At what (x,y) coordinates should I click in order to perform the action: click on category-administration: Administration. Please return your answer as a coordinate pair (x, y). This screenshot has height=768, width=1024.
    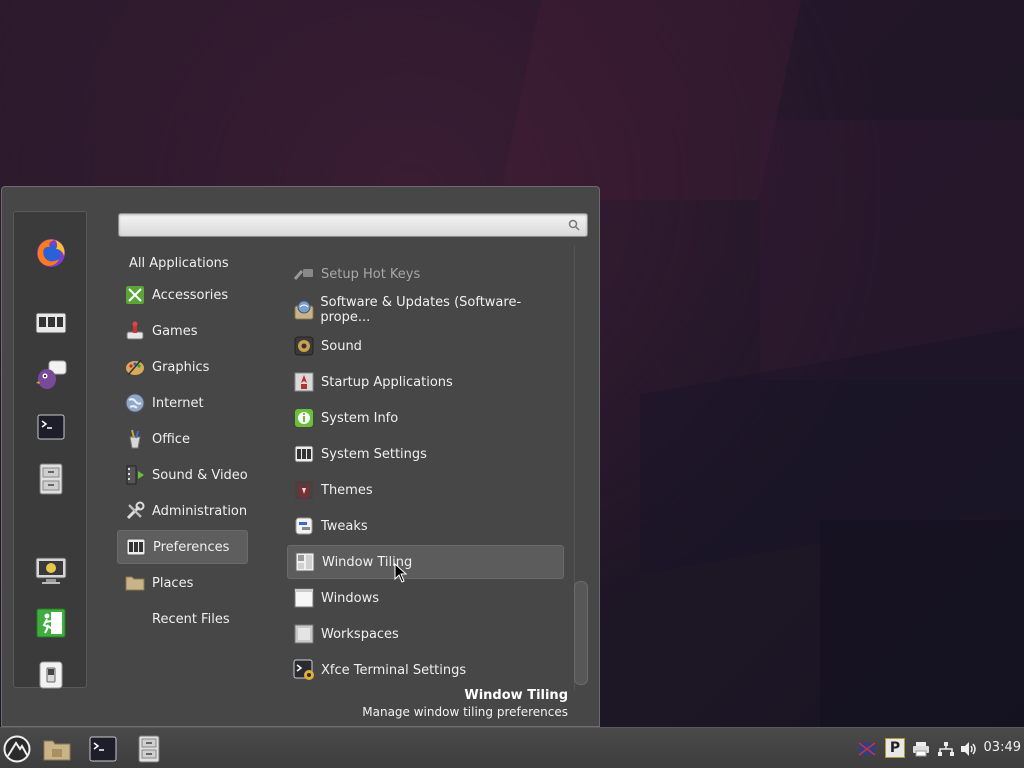
    Looking at the image, I should click on (182, 511).